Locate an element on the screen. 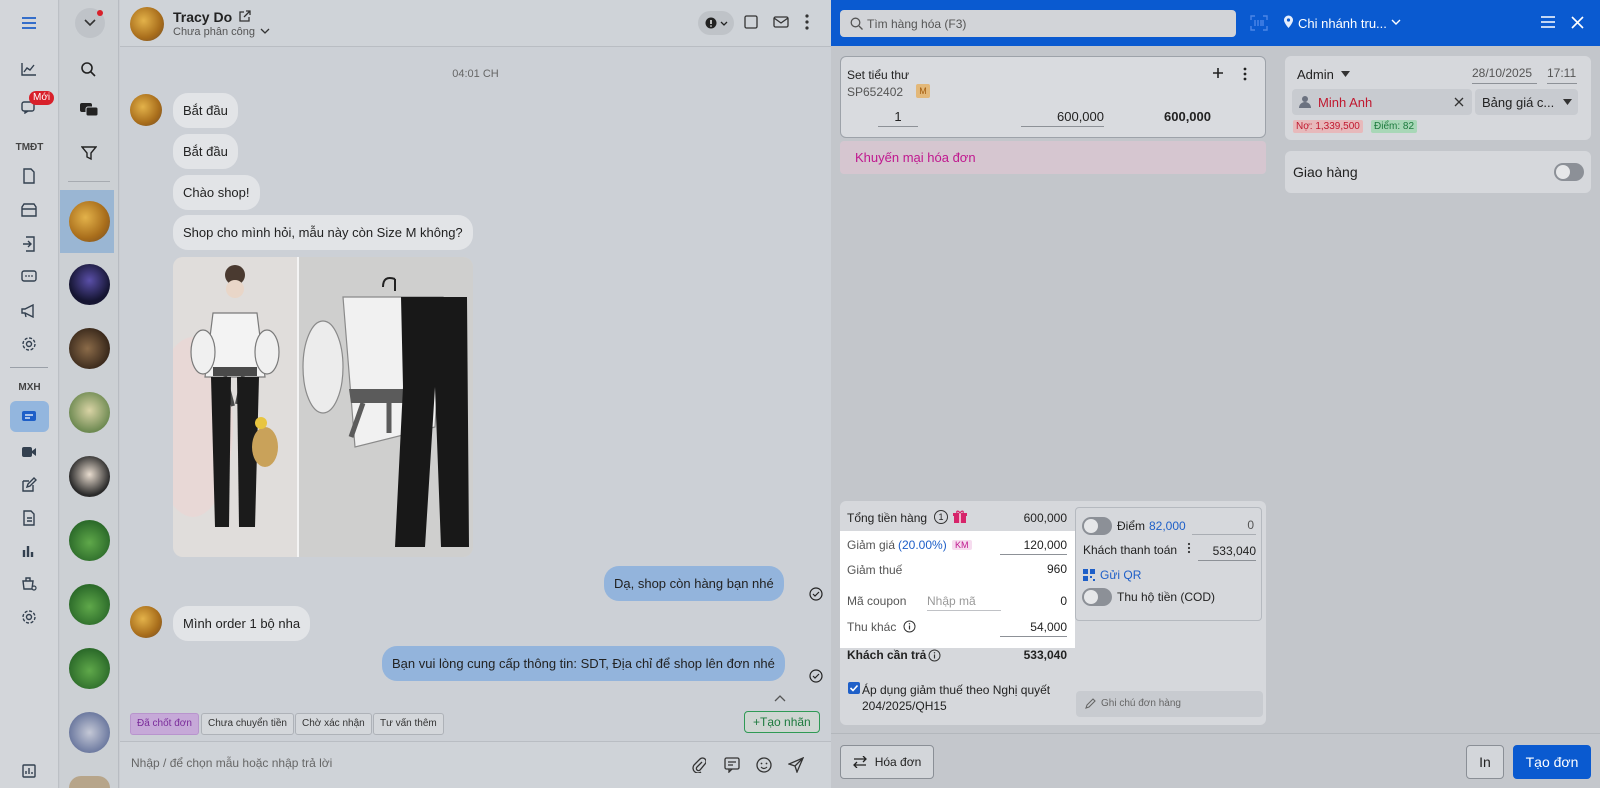  input-underline is located at coordinates (1562, 83).